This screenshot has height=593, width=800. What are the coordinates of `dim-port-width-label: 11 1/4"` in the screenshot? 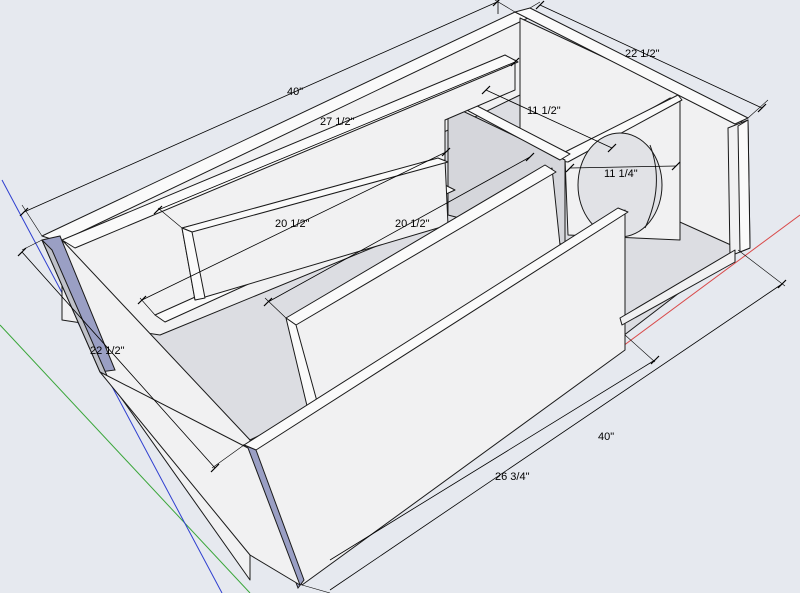 It's located at (621, 174).